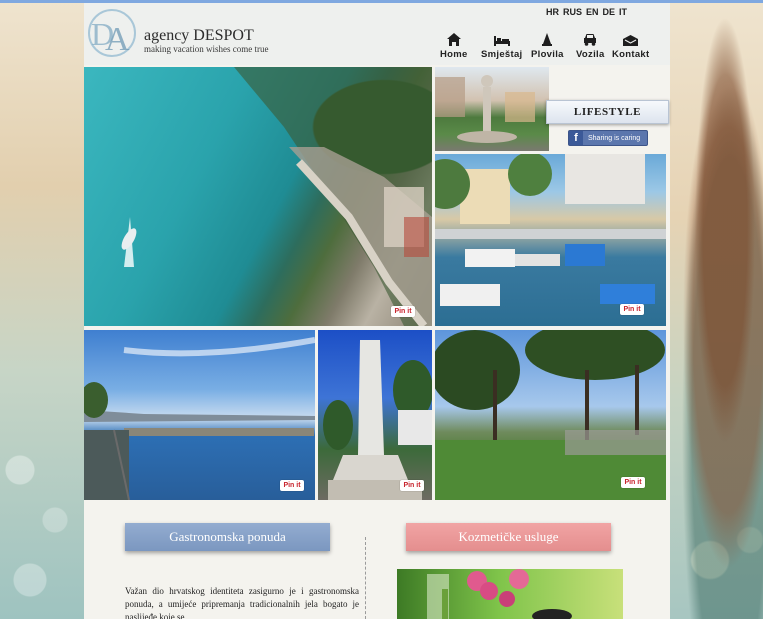 The image size is (763, 619). I want to click on photo-monument: Pin it, so click(375, 415).